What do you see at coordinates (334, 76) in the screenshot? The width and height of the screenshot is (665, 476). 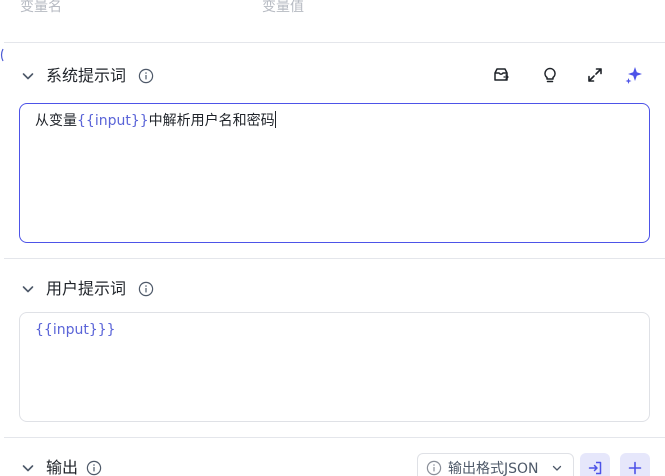 I see `system-prompt-header: 系统提示词` at bounding box center [334, 76].